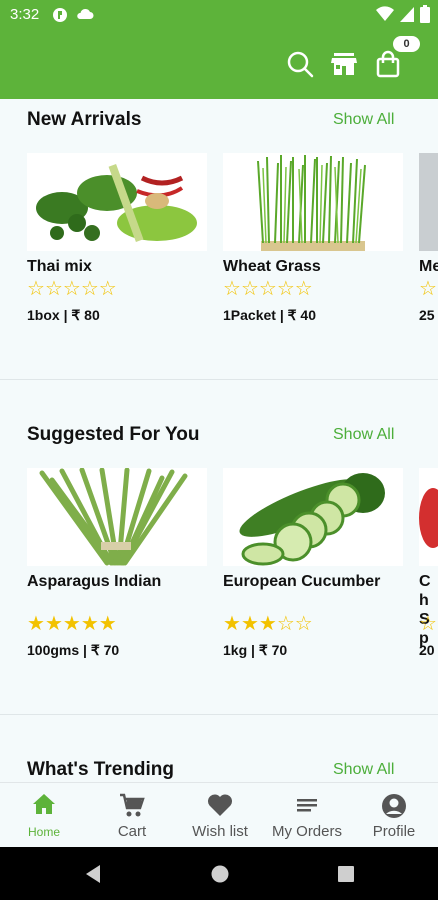  What do you see at coordinates (117, 202) in the screenshot?
I see `product-image-thai-mix` at bounding box center [117, 202].